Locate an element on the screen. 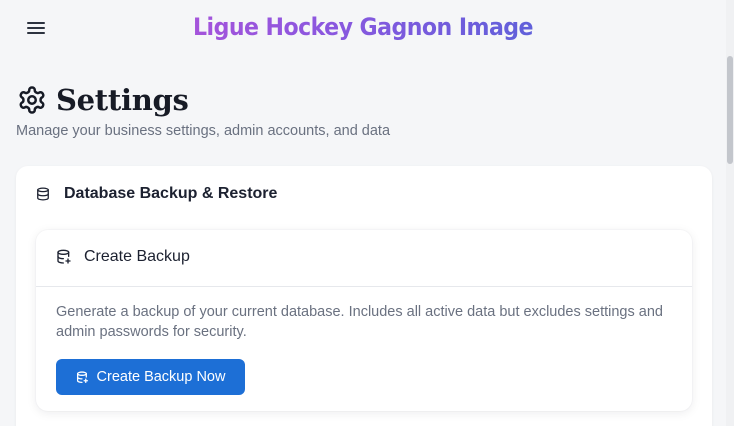 The height and width of the screenshot is (426, 734). card-title: Database Backup & Restore is located at coordinates (171, 193).